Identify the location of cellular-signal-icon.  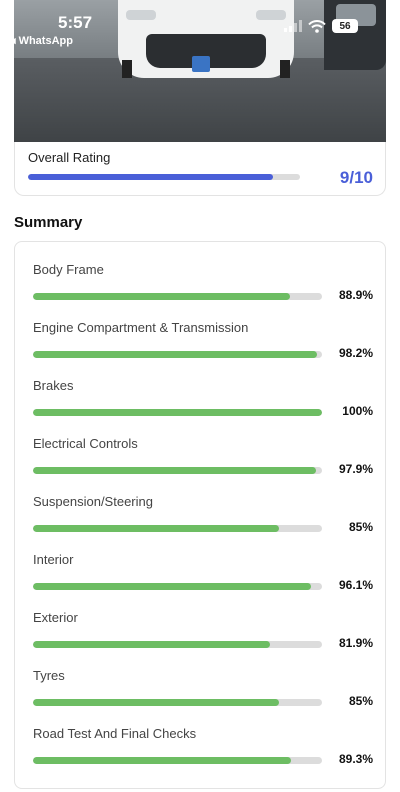
(293, 26).